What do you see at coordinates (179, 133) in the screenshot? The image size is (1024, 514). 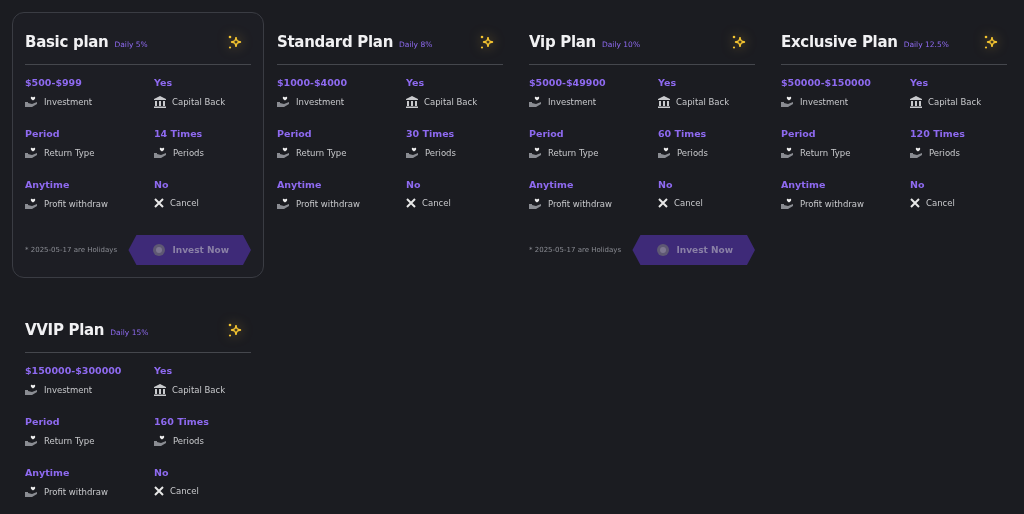 I see `plan-value: 14 Times` at bounding box center [179, 133].